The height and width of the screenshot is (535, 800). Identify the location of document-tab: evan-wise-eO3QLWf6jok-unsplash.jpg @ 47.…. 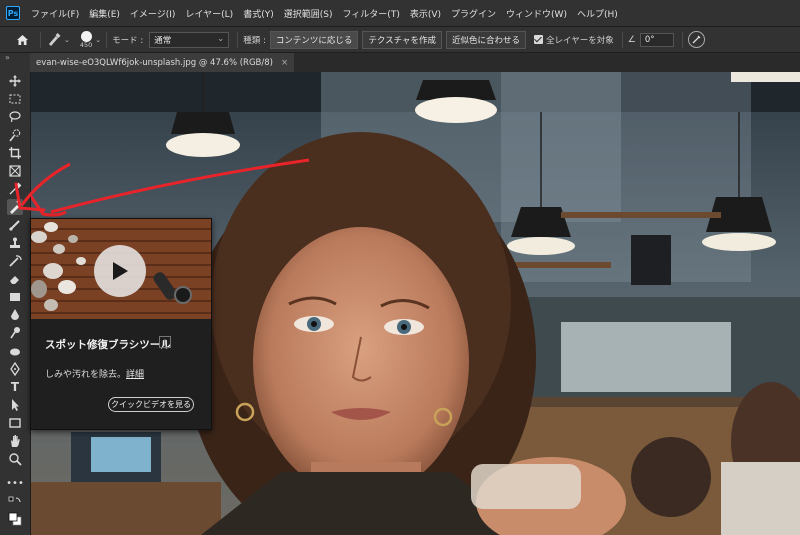
(162, 62).